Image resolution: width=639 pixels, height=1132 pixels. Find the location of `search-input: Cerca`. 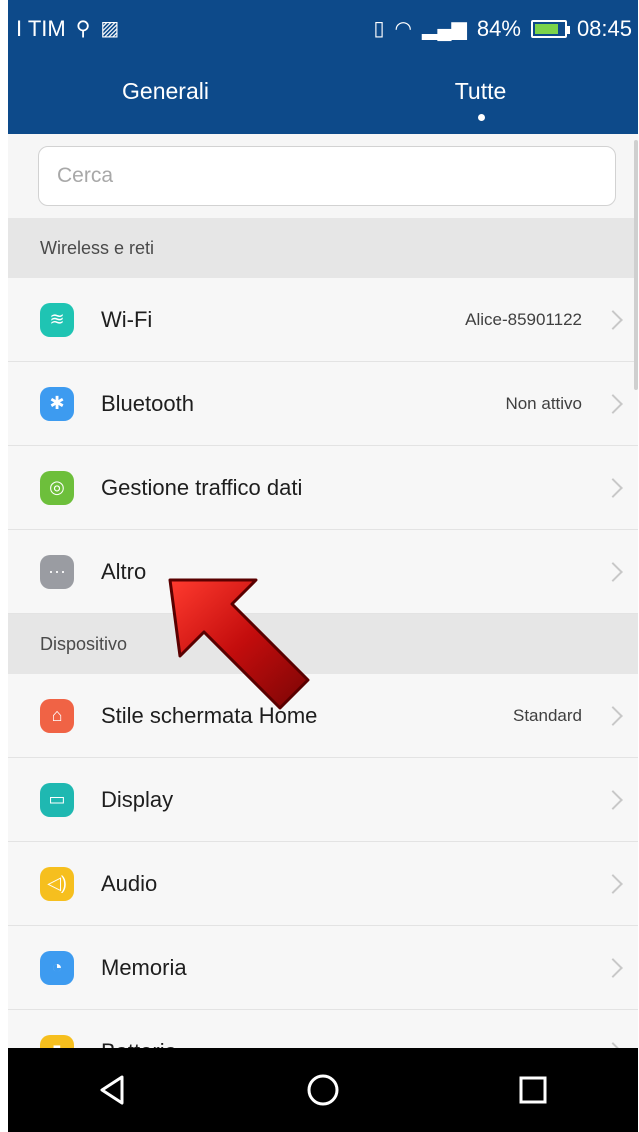

search-input: Cerca is located at coordinates (327, 176).